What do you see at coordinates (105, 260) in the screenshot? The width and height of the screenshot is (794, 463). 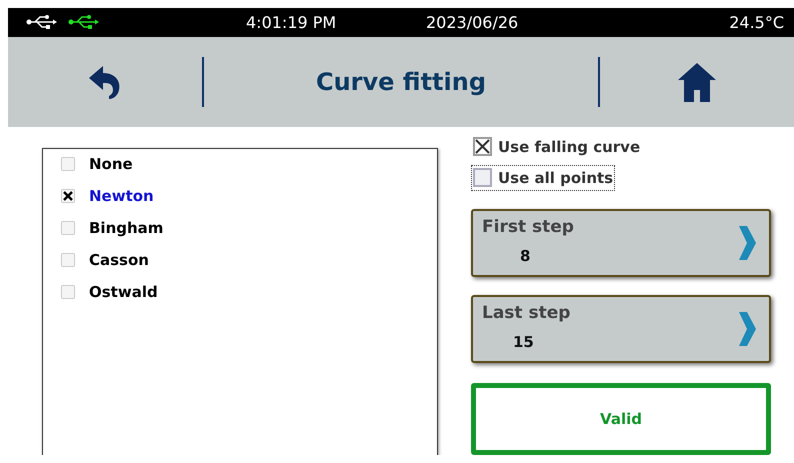 I see `model-option: Casson` at bounding box center [105, 260].